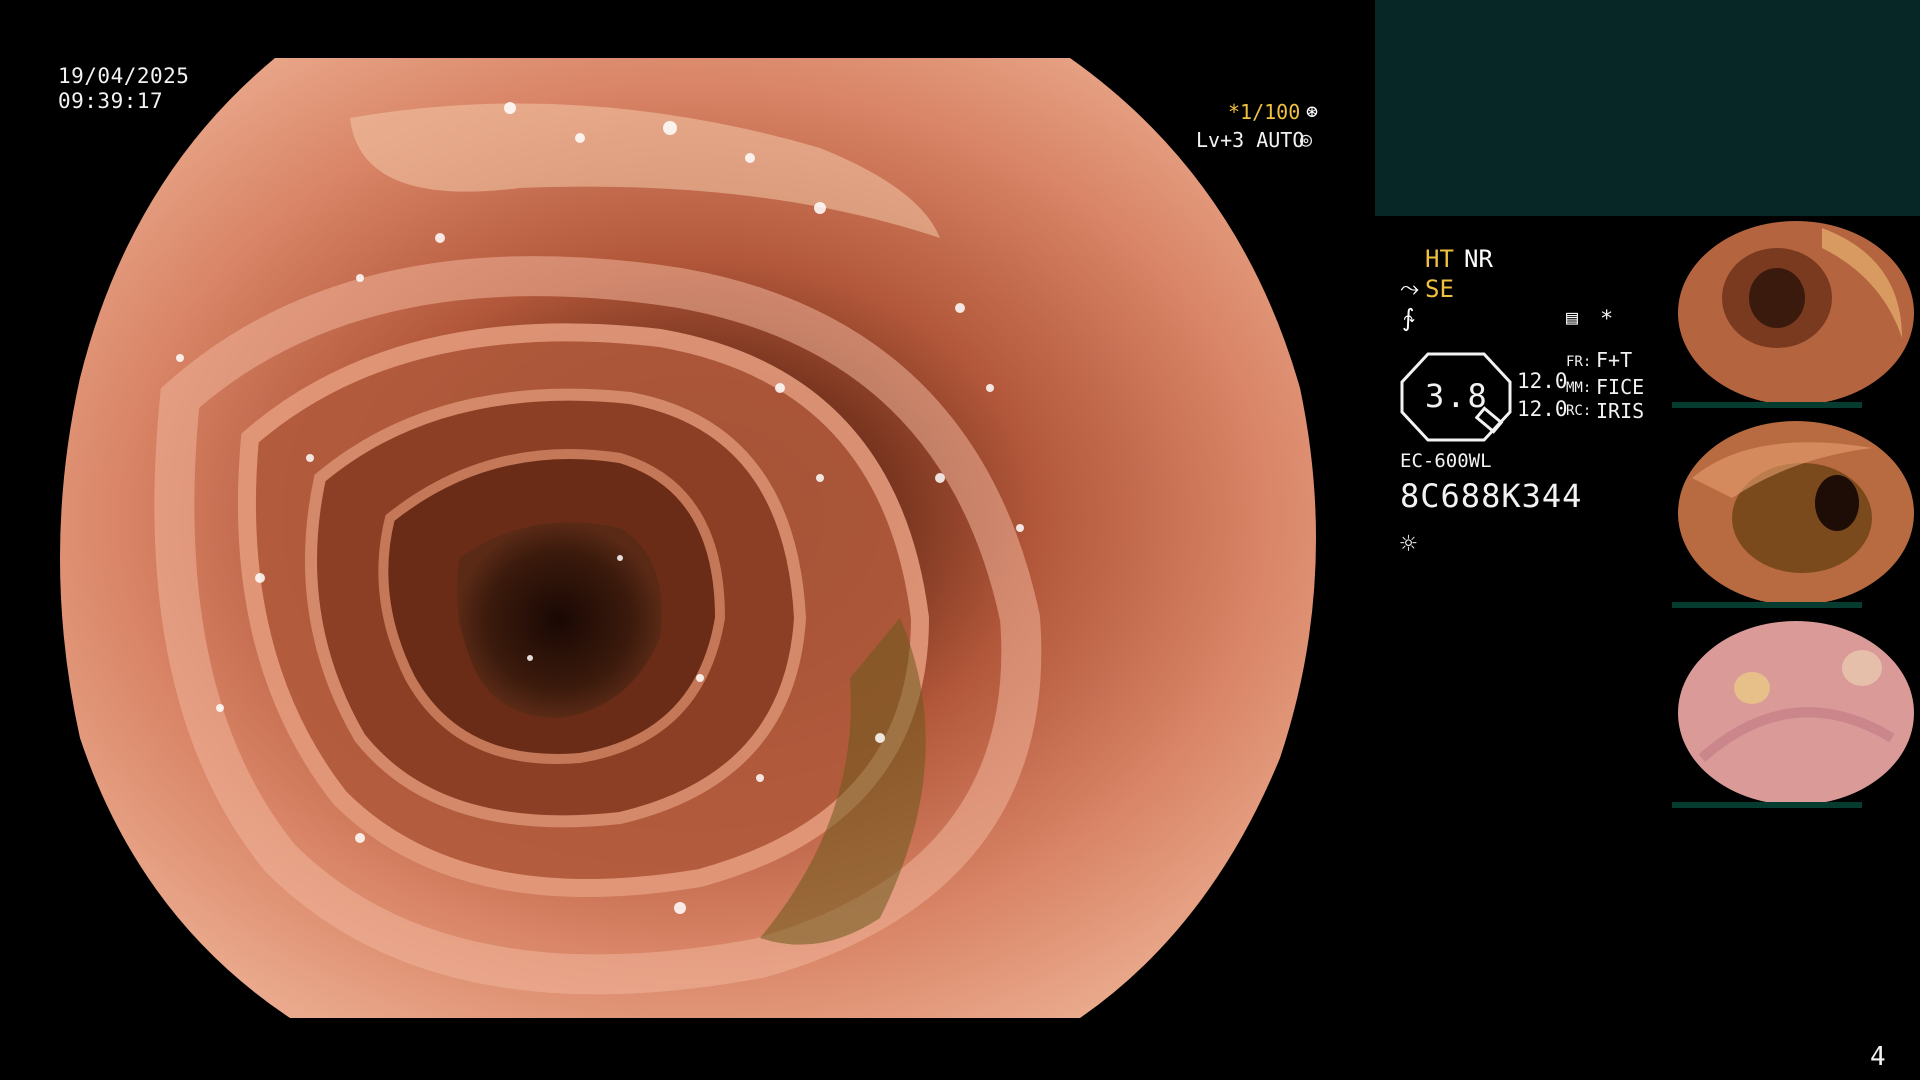  Describe the element at coordinates (1614, 360) in the screenshot. I see `fr-value: F+T` at that location.